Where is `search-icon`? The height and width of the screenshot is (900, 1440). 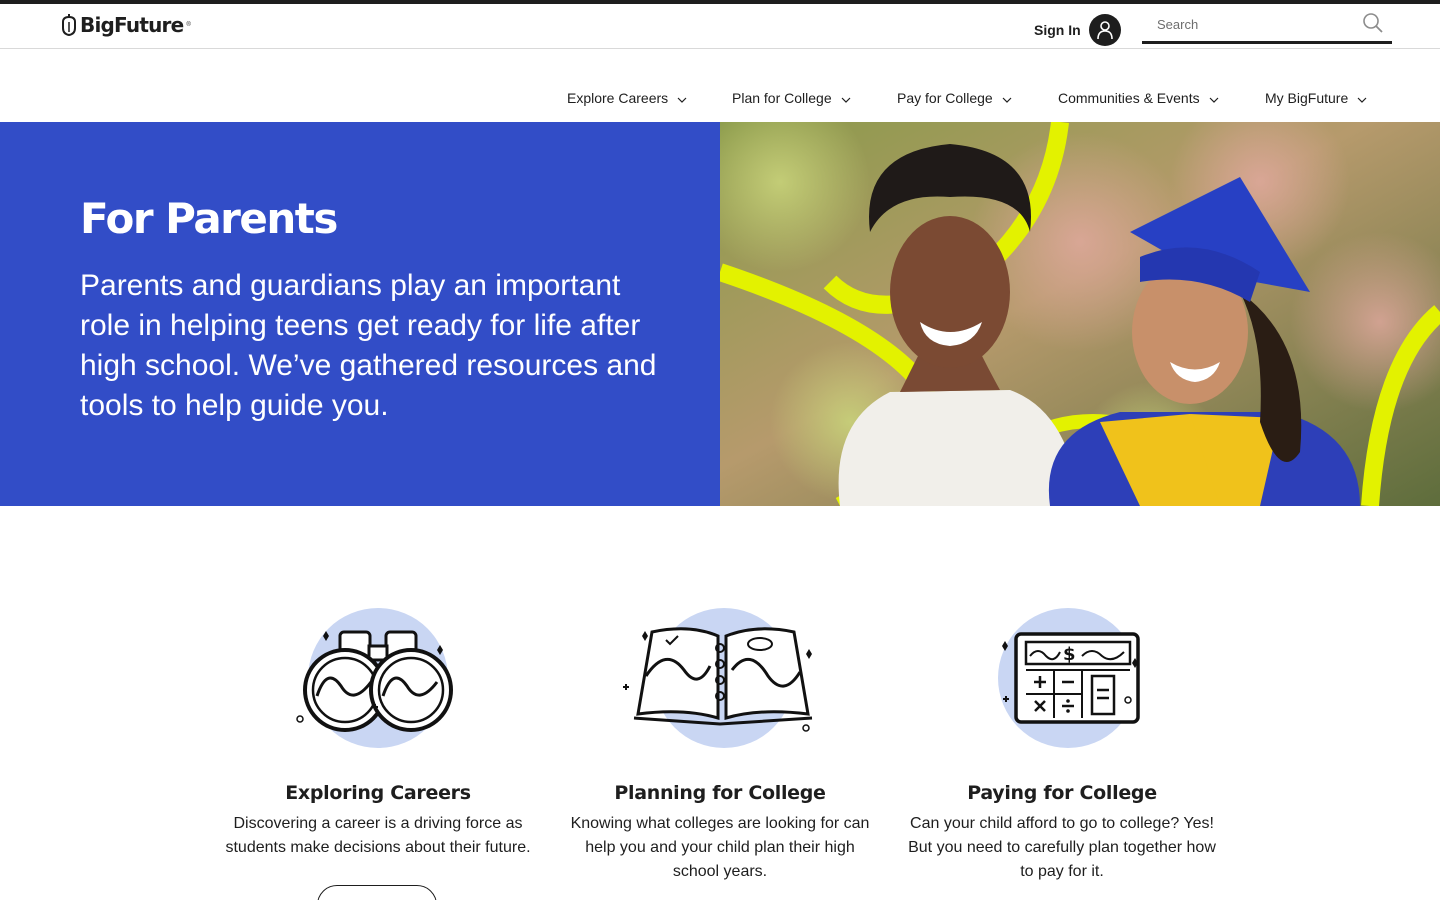
search-icon is located at coordinates (1373, 23).